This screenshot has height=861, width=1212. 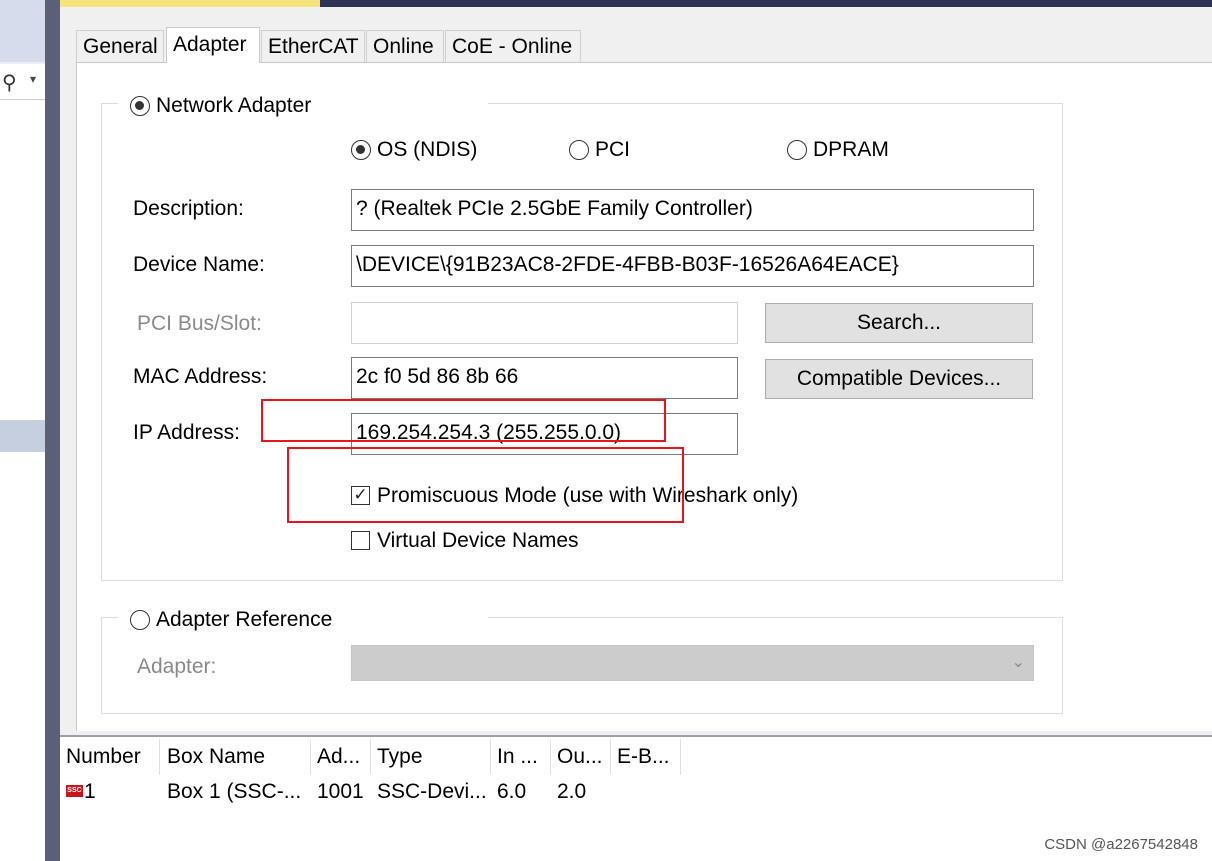 What do you see at coordinates (544, 323) in the screenshot?
I see `pci-bus-slot-field` at bounding box center [544, 323].